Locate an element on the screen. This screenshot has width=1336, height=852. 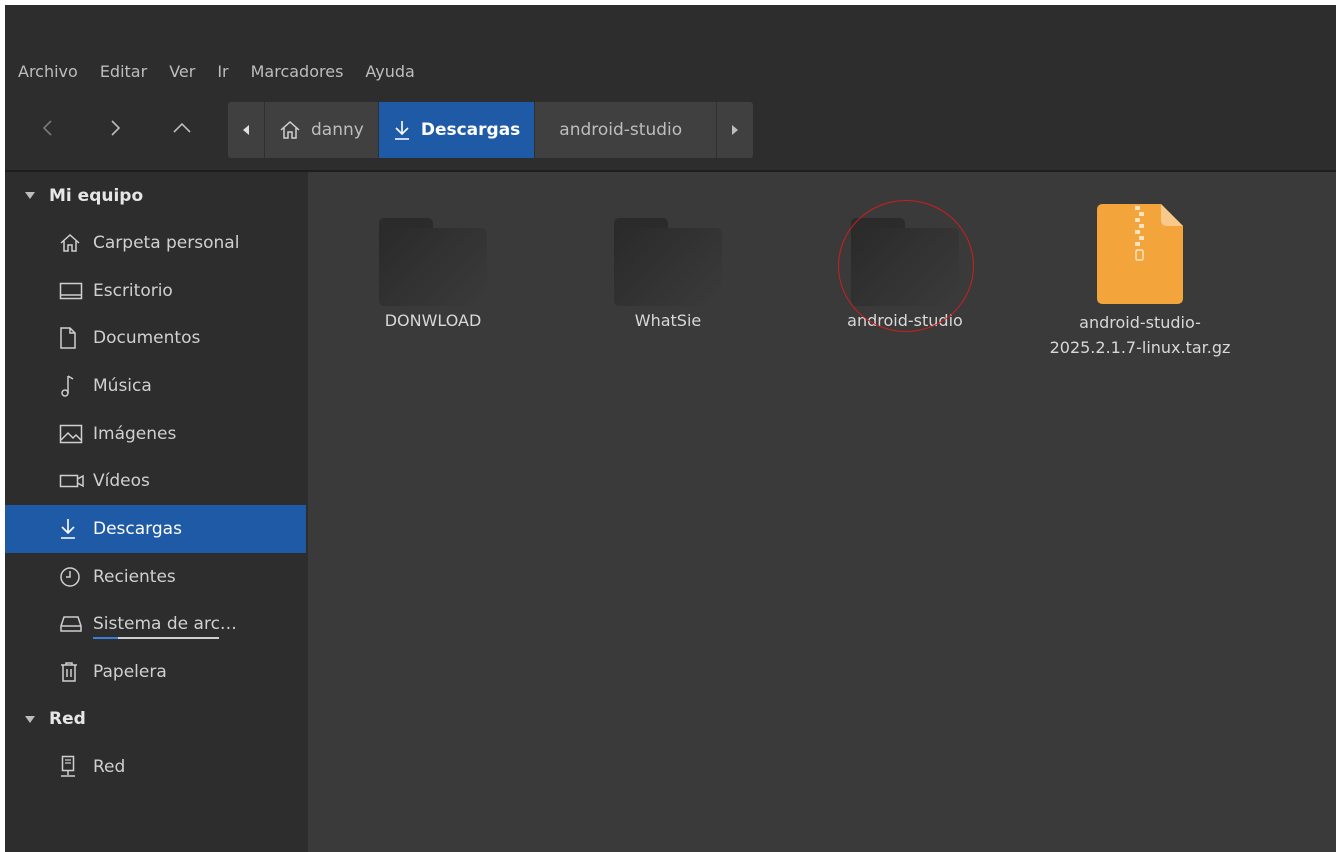
file-name: DONWLOAD is located at coordinates (433, 320).